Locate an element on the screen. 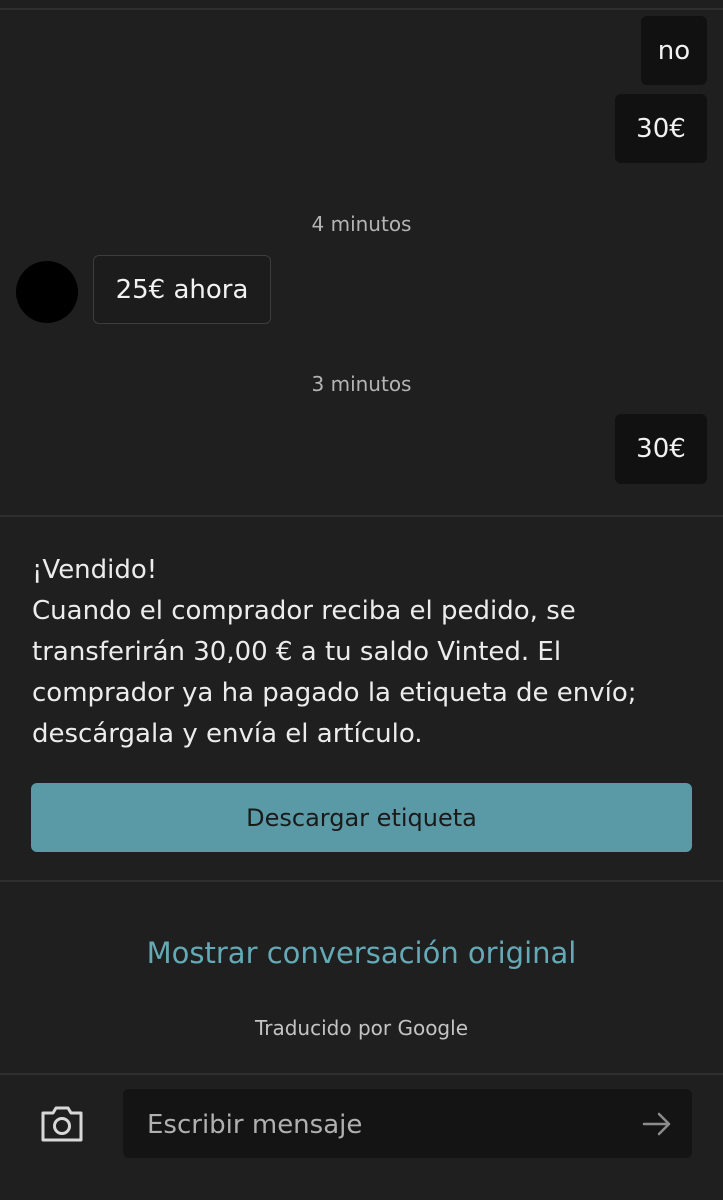 Image resolution: width=723 pixels, height=1200 pixels. avatar is located at coordinates (47, 292).